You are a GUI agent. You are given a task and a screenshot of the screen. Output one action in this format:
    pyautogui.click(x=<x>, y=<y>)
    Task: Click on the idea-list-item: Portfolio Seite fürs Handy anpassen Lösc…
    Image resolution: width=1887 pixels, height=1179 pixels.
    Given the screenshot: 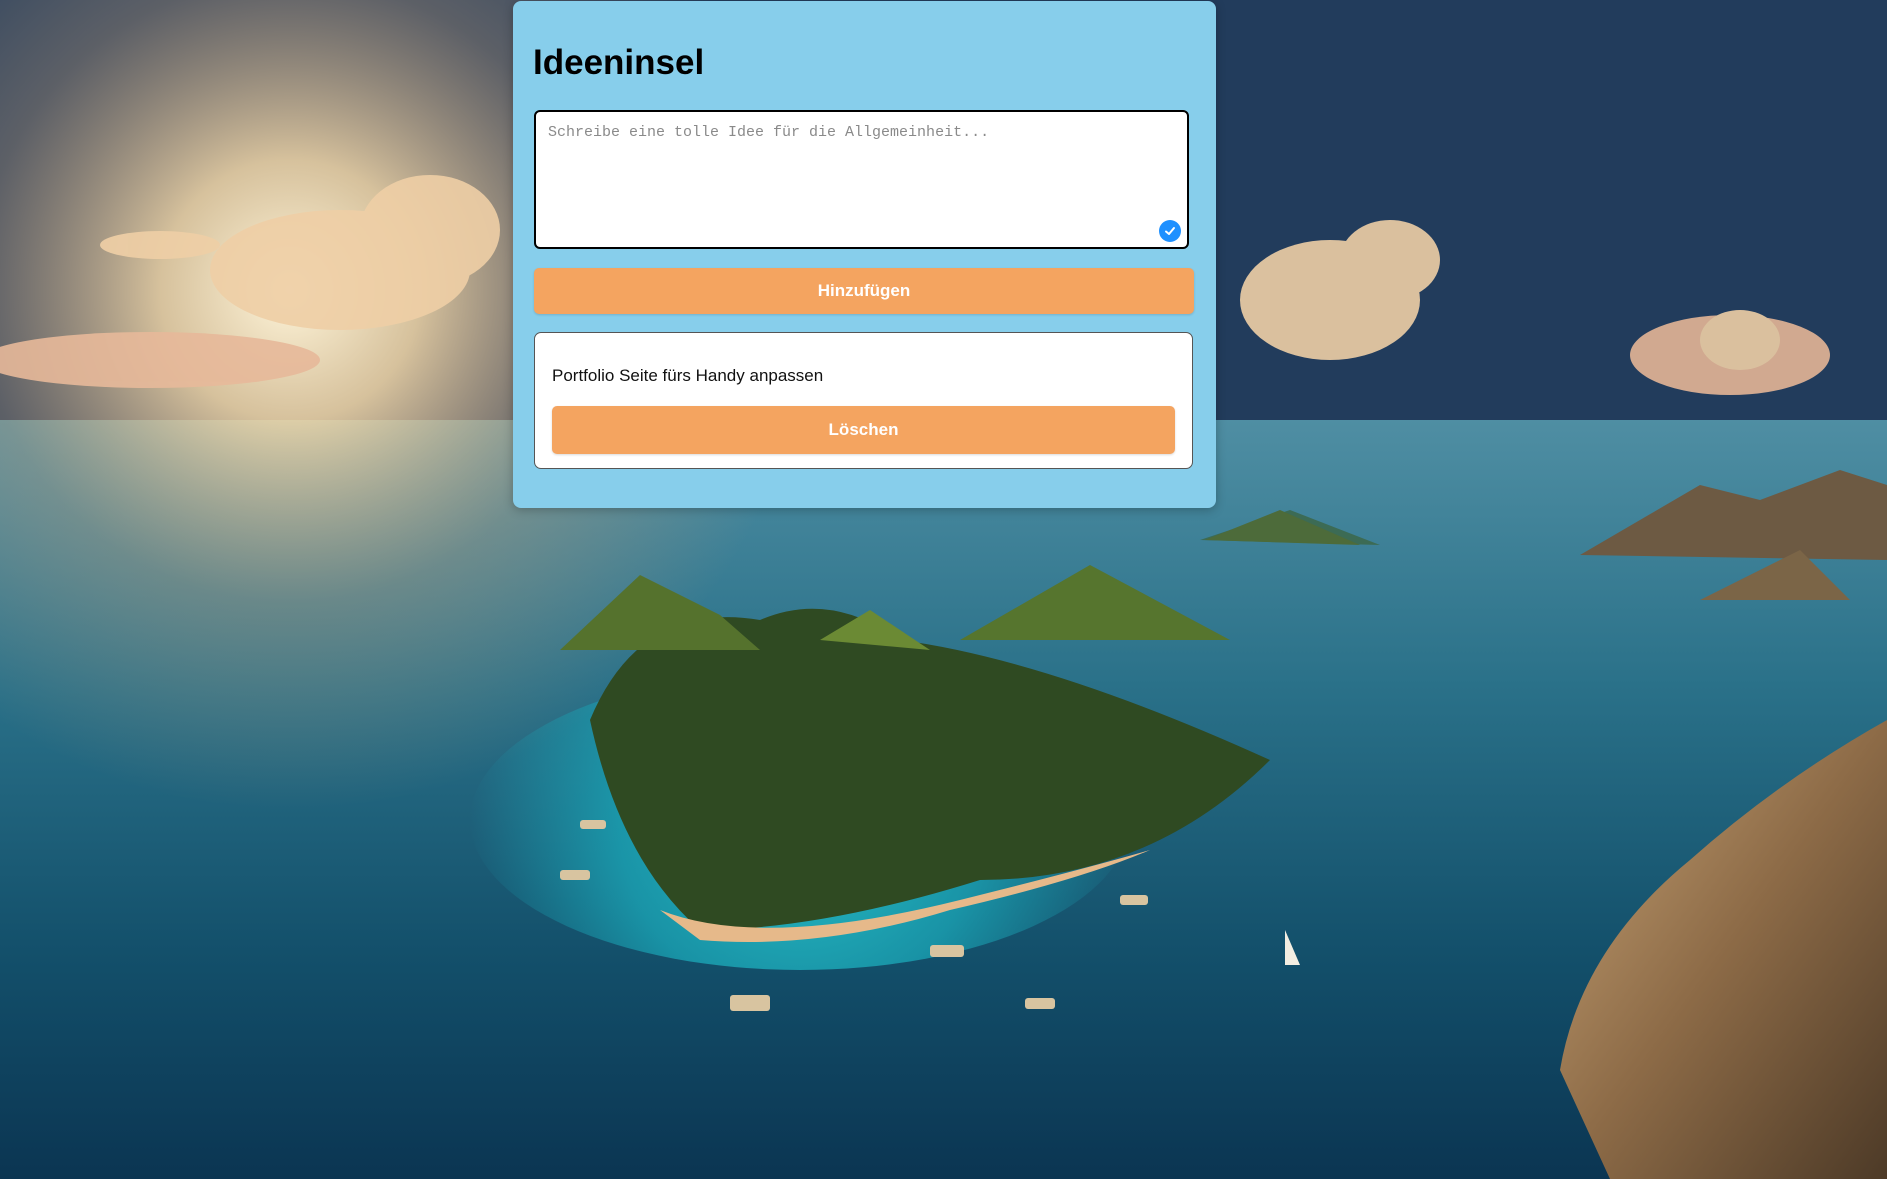 What is the action you would take?
    pyautogui.click(x=863, y=400)
    